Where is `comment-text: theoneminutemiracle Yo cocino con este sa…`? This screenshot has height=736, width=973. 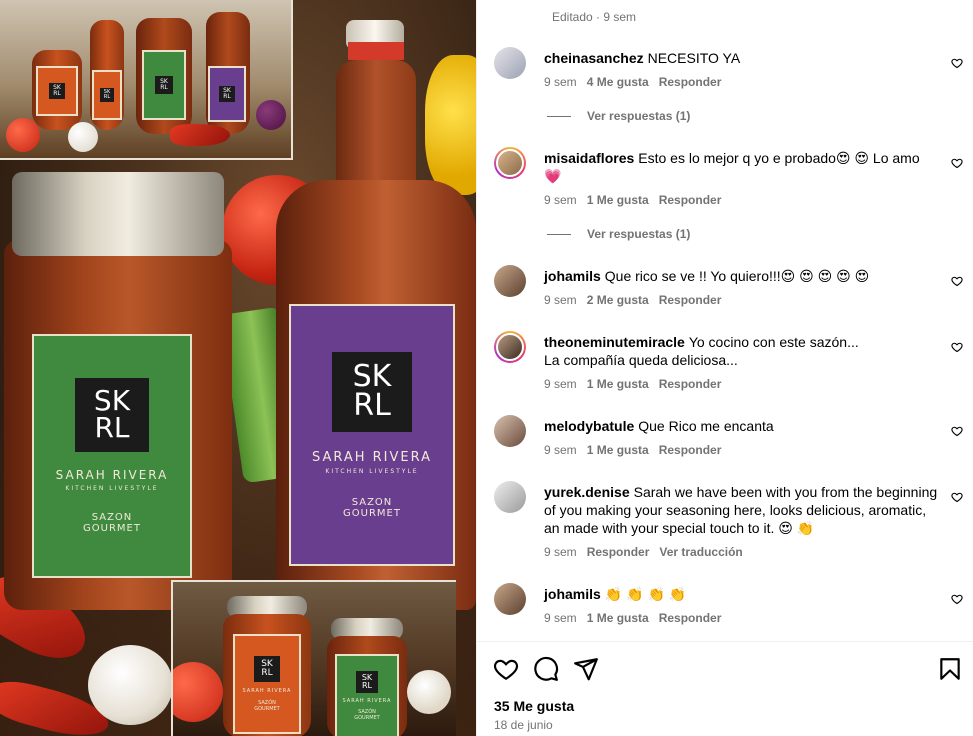
comment-text: theoneminutemiracle Yo cocino con este sa… is located at coordinates (701, 351).